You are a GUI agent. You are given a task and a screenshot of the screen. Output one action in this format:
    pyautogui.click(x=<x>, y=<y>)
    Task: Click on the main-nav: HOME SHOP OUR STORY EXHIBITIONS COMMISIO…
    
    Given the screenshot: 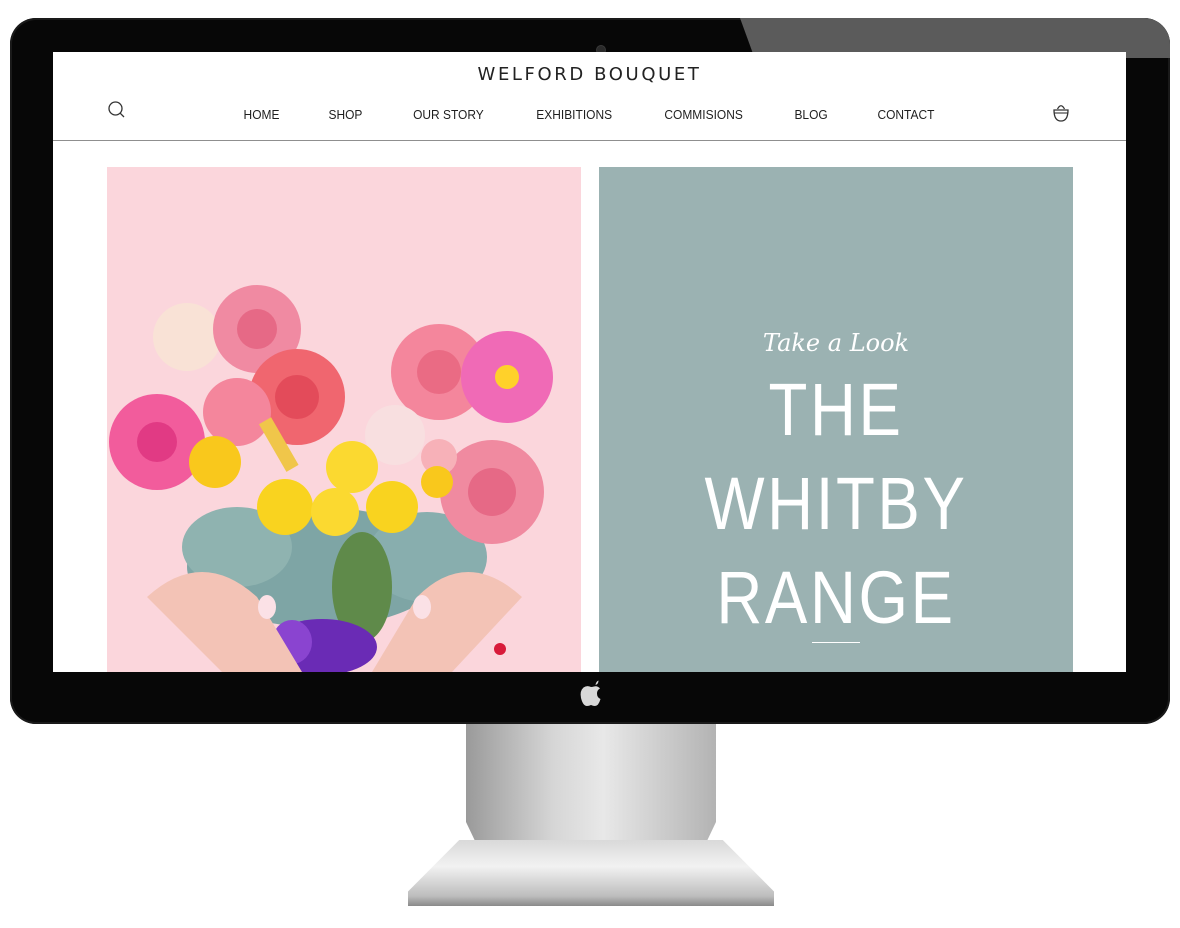 What is the action you would take?
    pyautogui.click(x=589, y=114)
    